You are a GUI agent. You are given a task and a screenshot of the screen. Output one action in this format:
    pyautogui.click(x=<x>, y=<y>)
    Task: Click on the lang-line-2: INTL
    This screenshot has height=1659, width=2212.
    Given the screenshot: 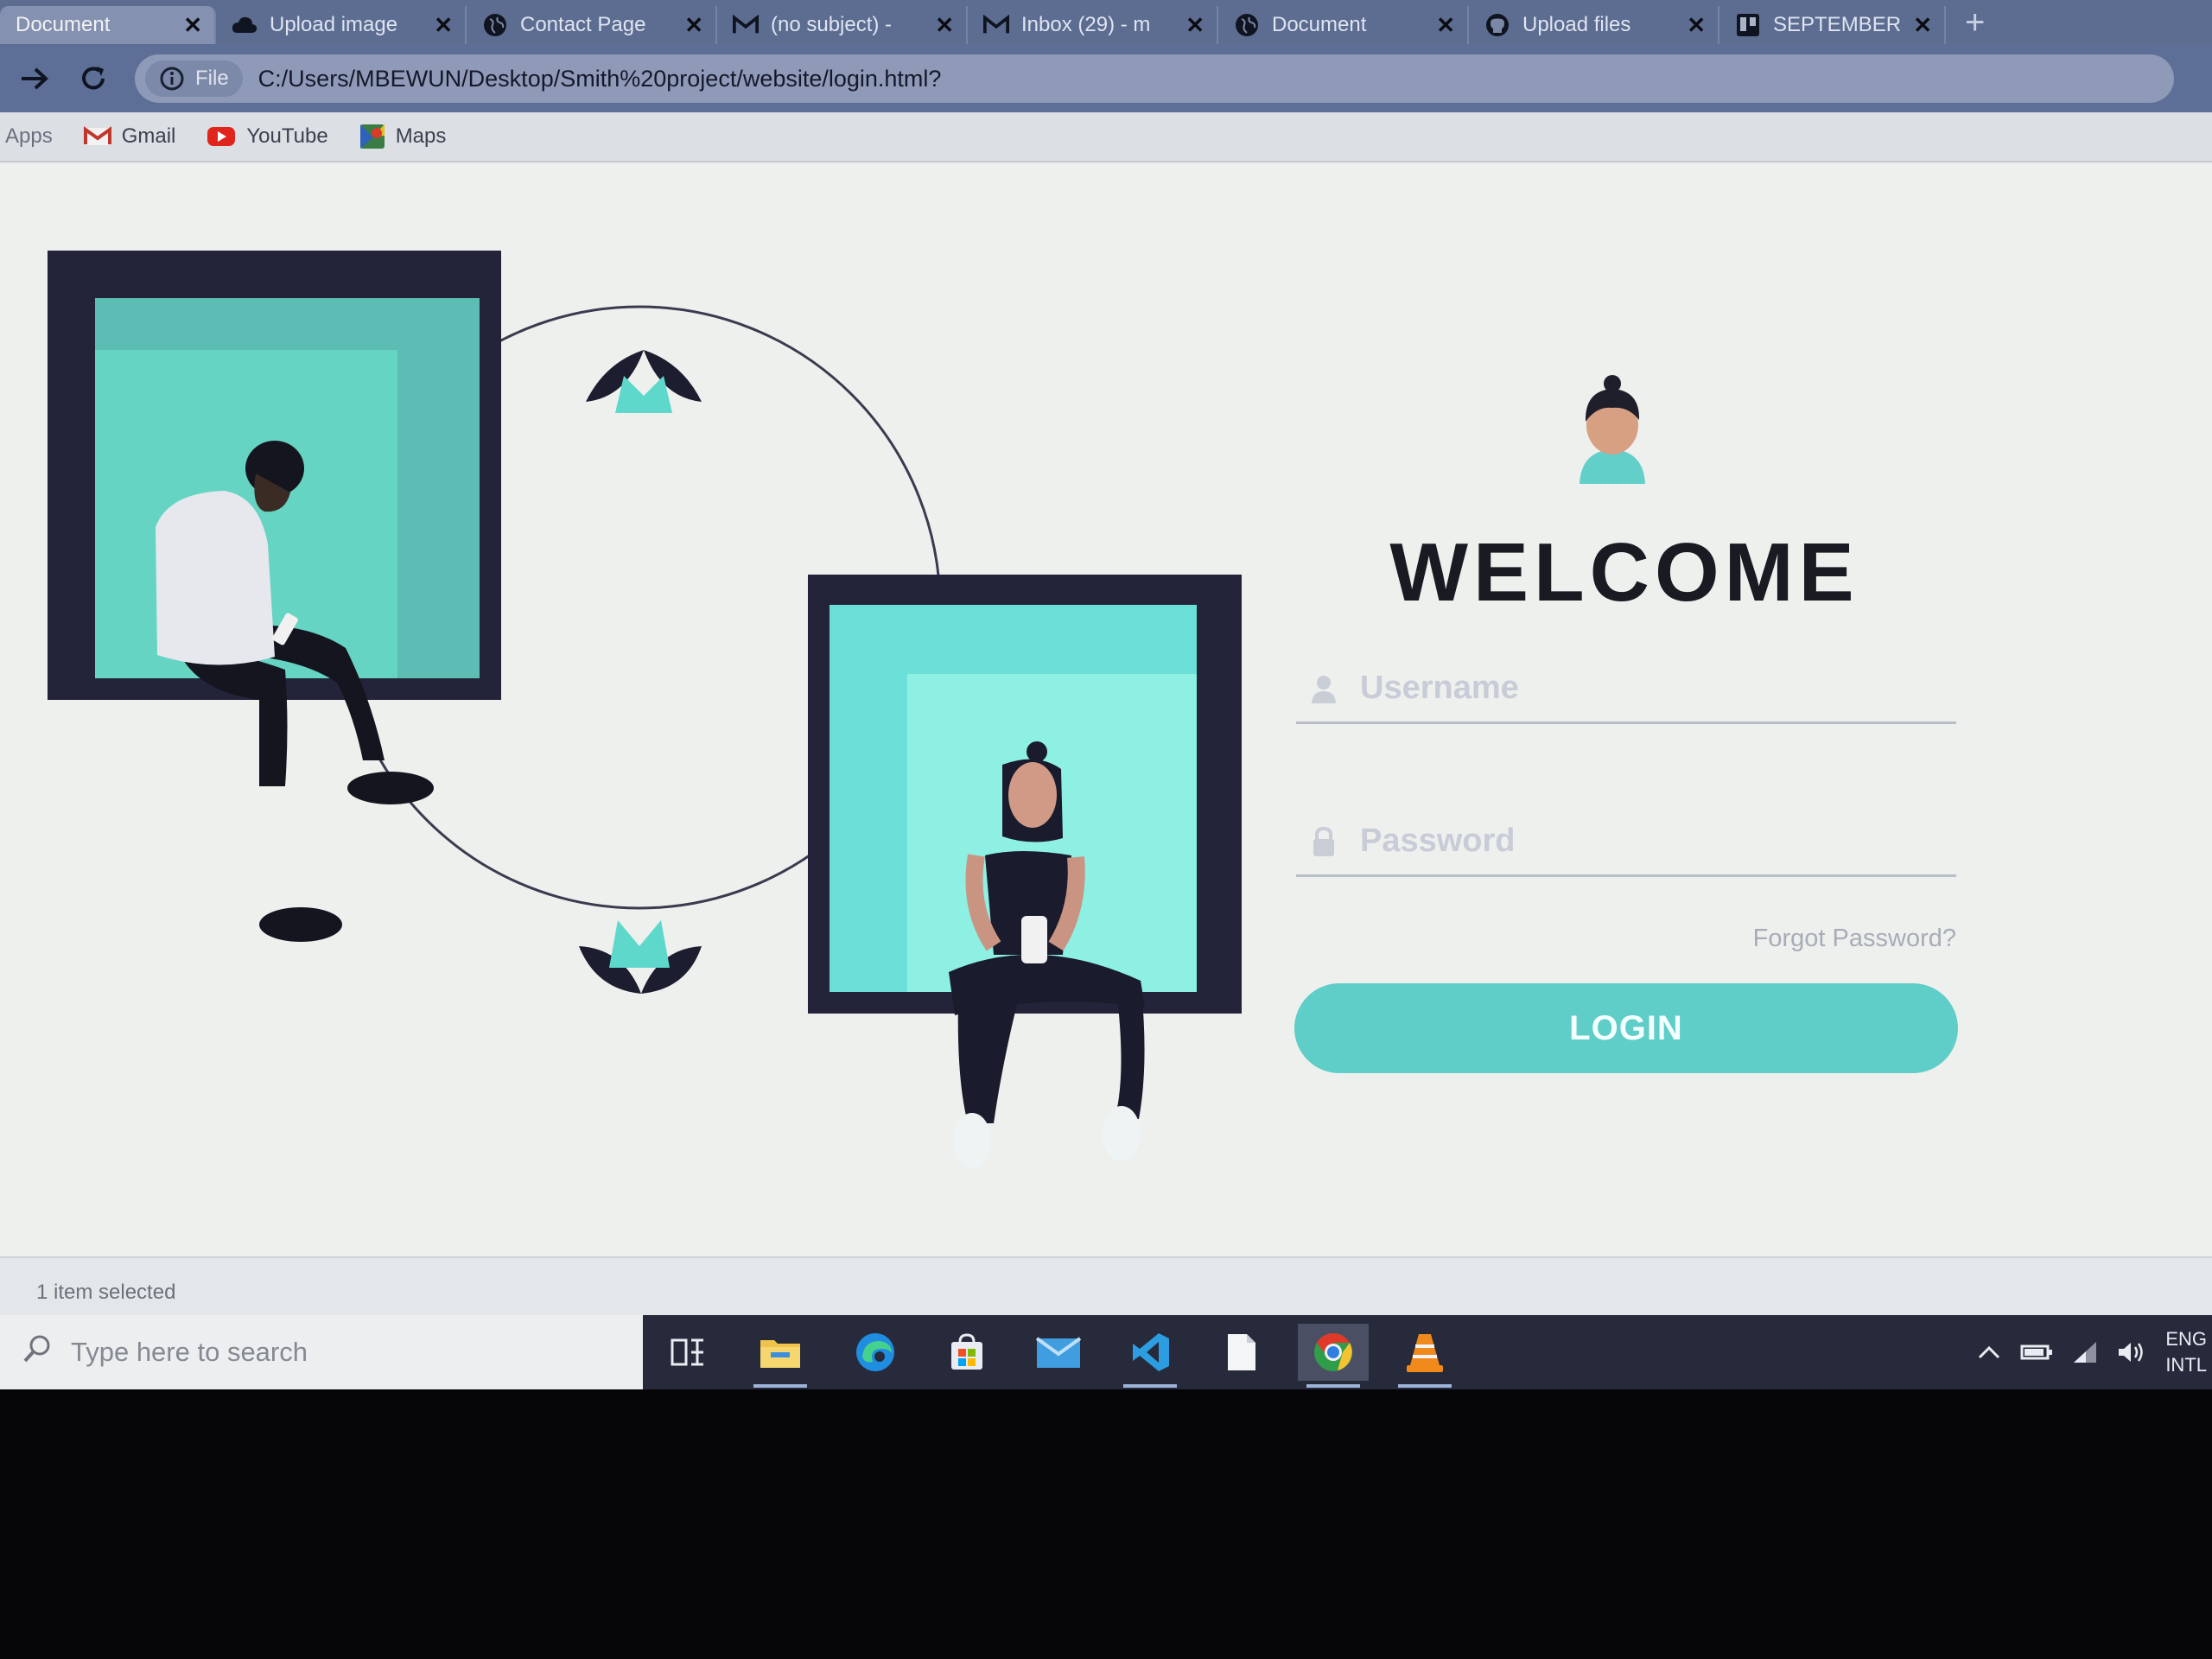 What is the action you would take?
    pyautogui.click(x=2186, y=1365)
    